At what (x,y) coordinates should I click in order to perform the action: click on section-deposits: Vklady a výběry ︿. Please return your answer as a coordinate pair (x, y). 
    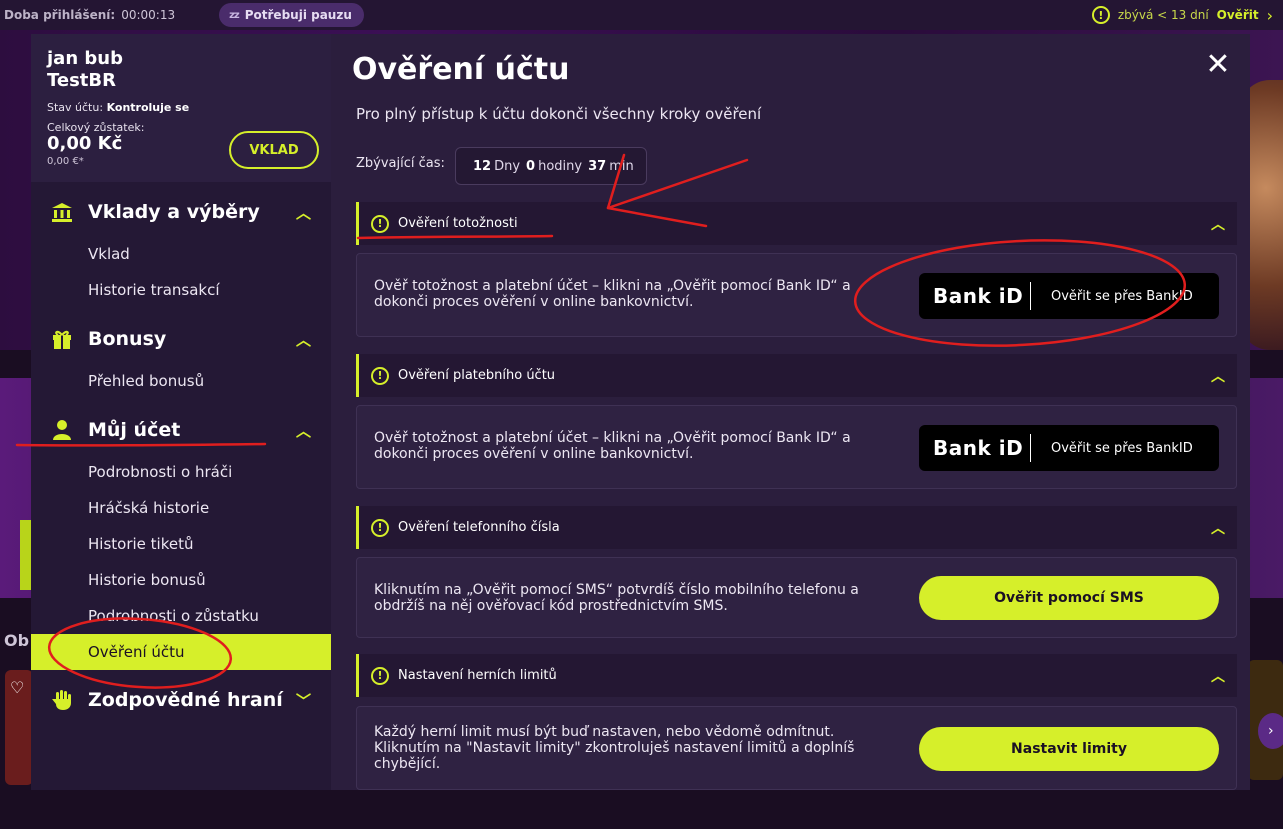
    Looking at the image, I should click on (181, 212).